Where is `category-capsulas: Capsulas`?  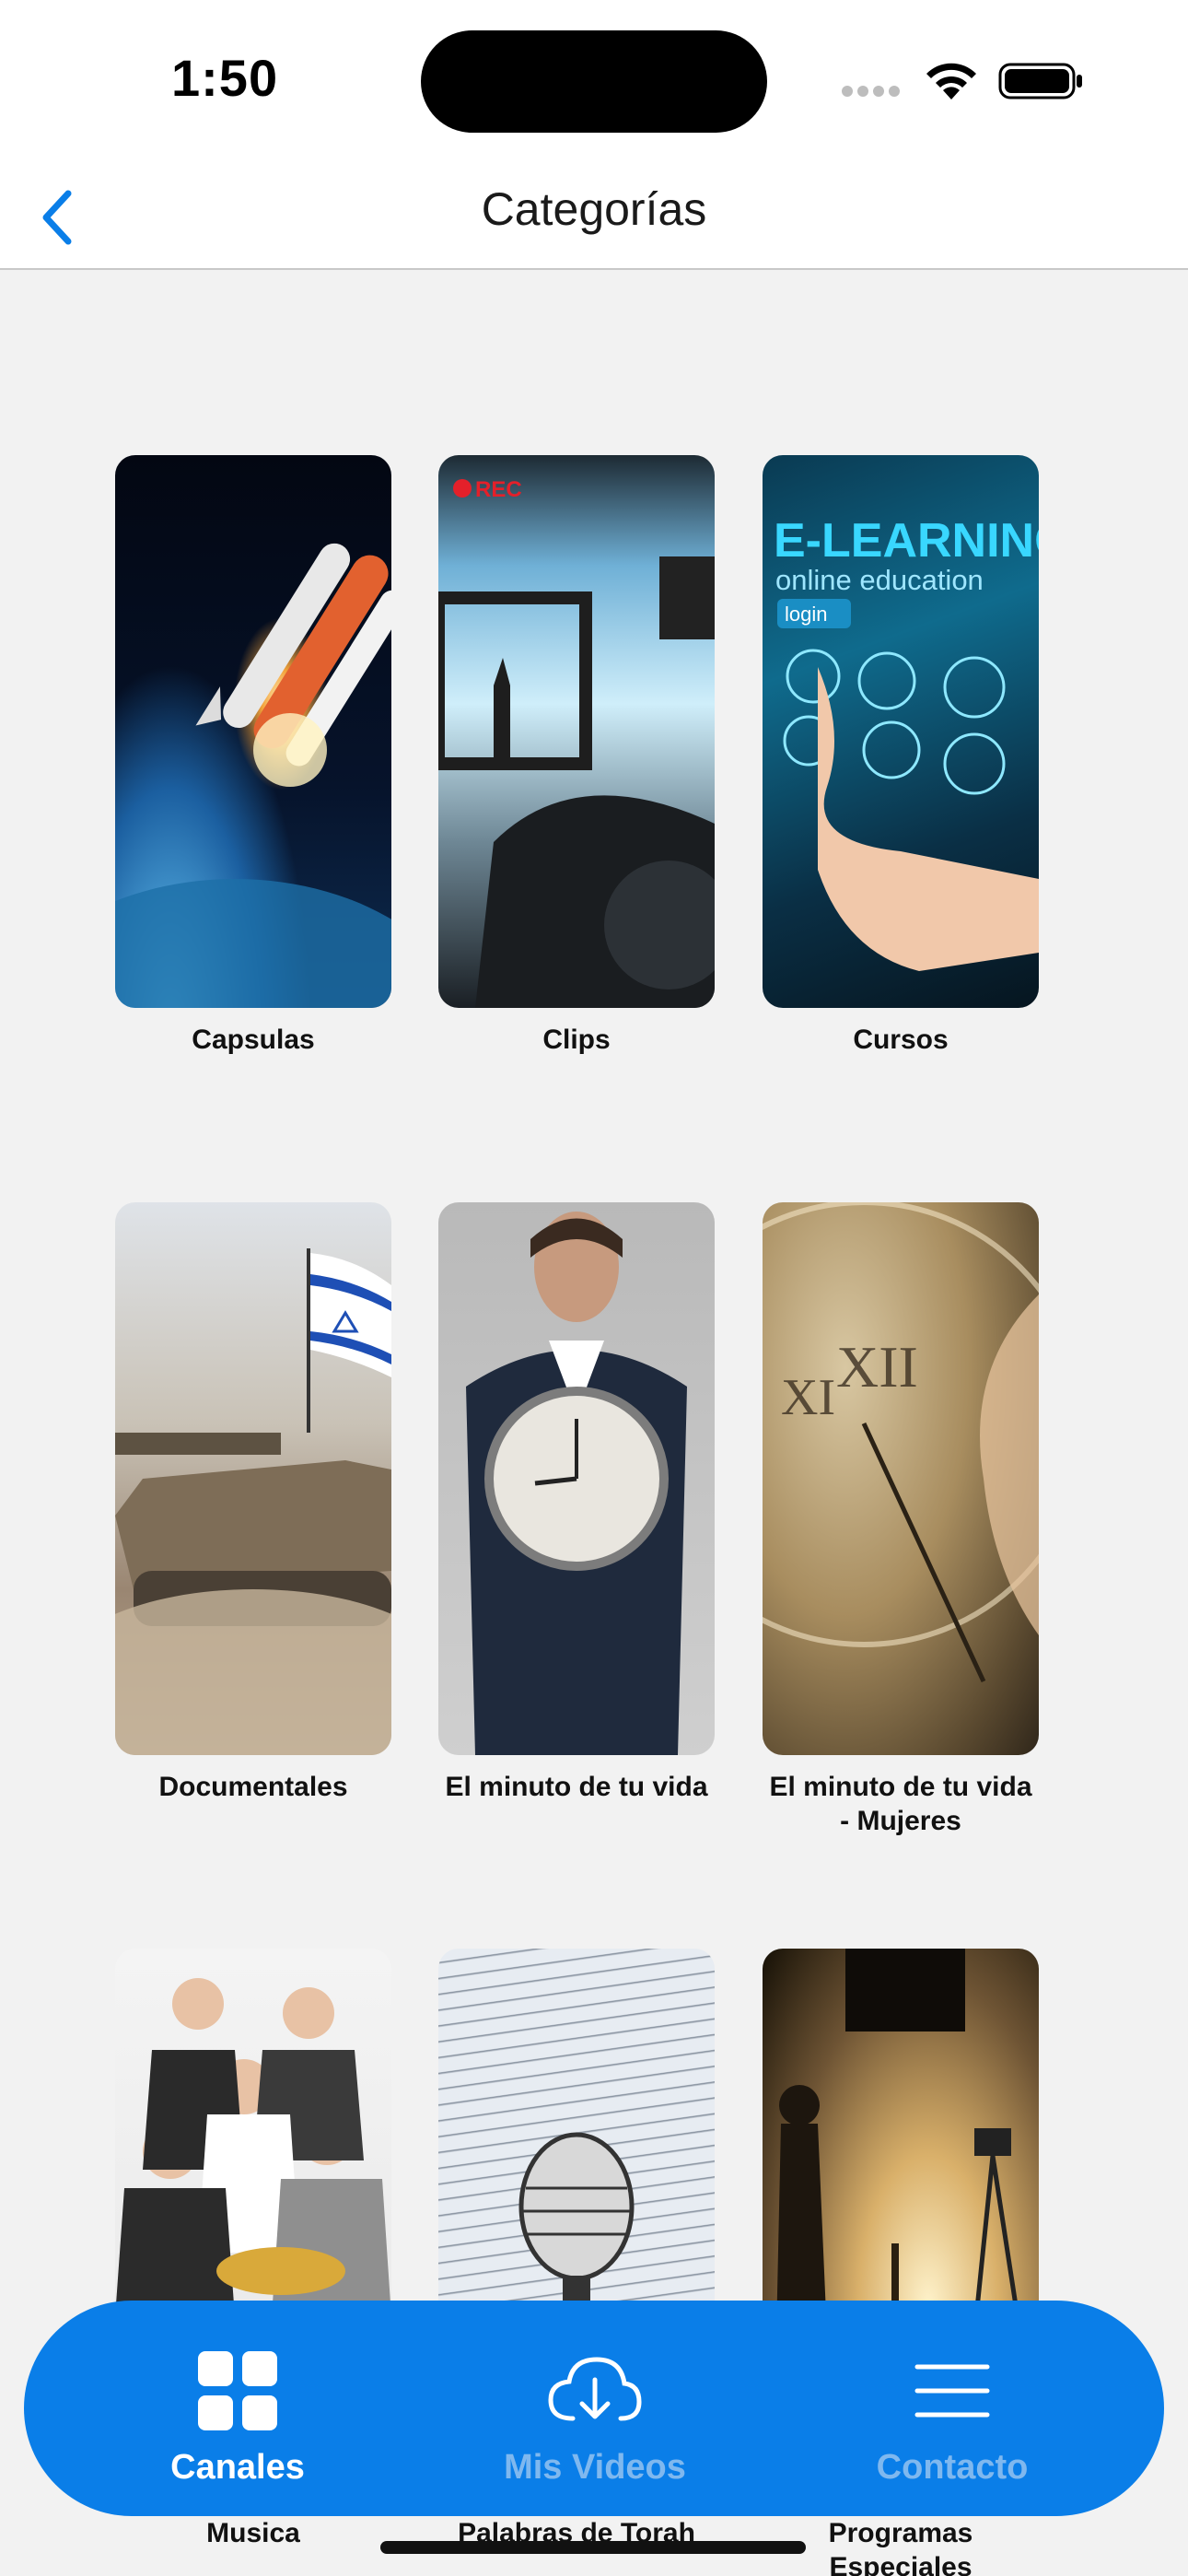
category-capsulas: Capsulas is located at coordinates (253, 756).